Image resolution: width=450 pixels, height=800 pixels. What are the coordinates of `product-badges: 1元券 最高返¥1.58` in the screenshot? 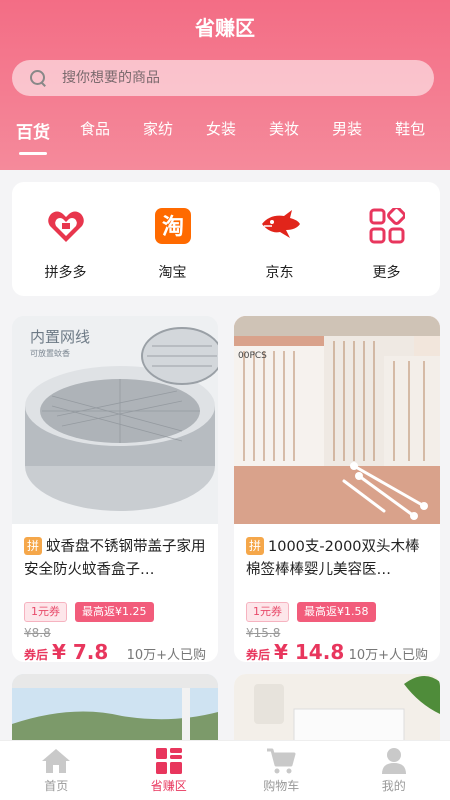 It's located at (337, 609).